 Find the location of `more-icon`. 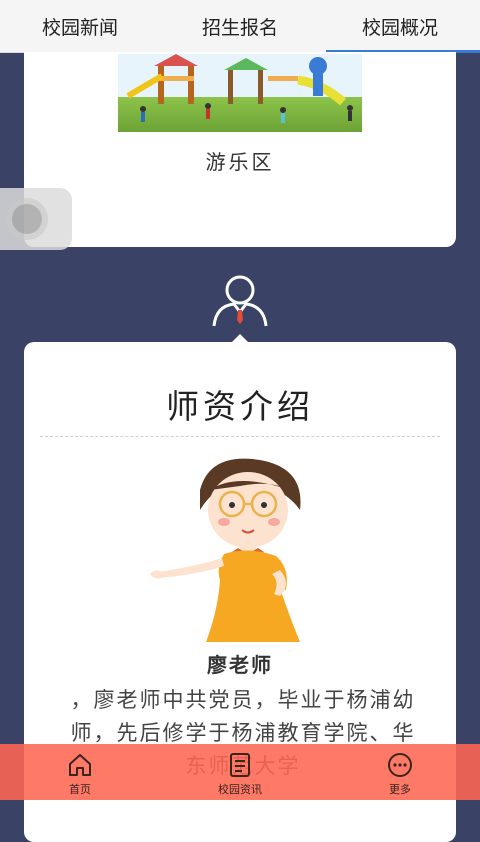

more-icon is located at coordinates (400, 765).